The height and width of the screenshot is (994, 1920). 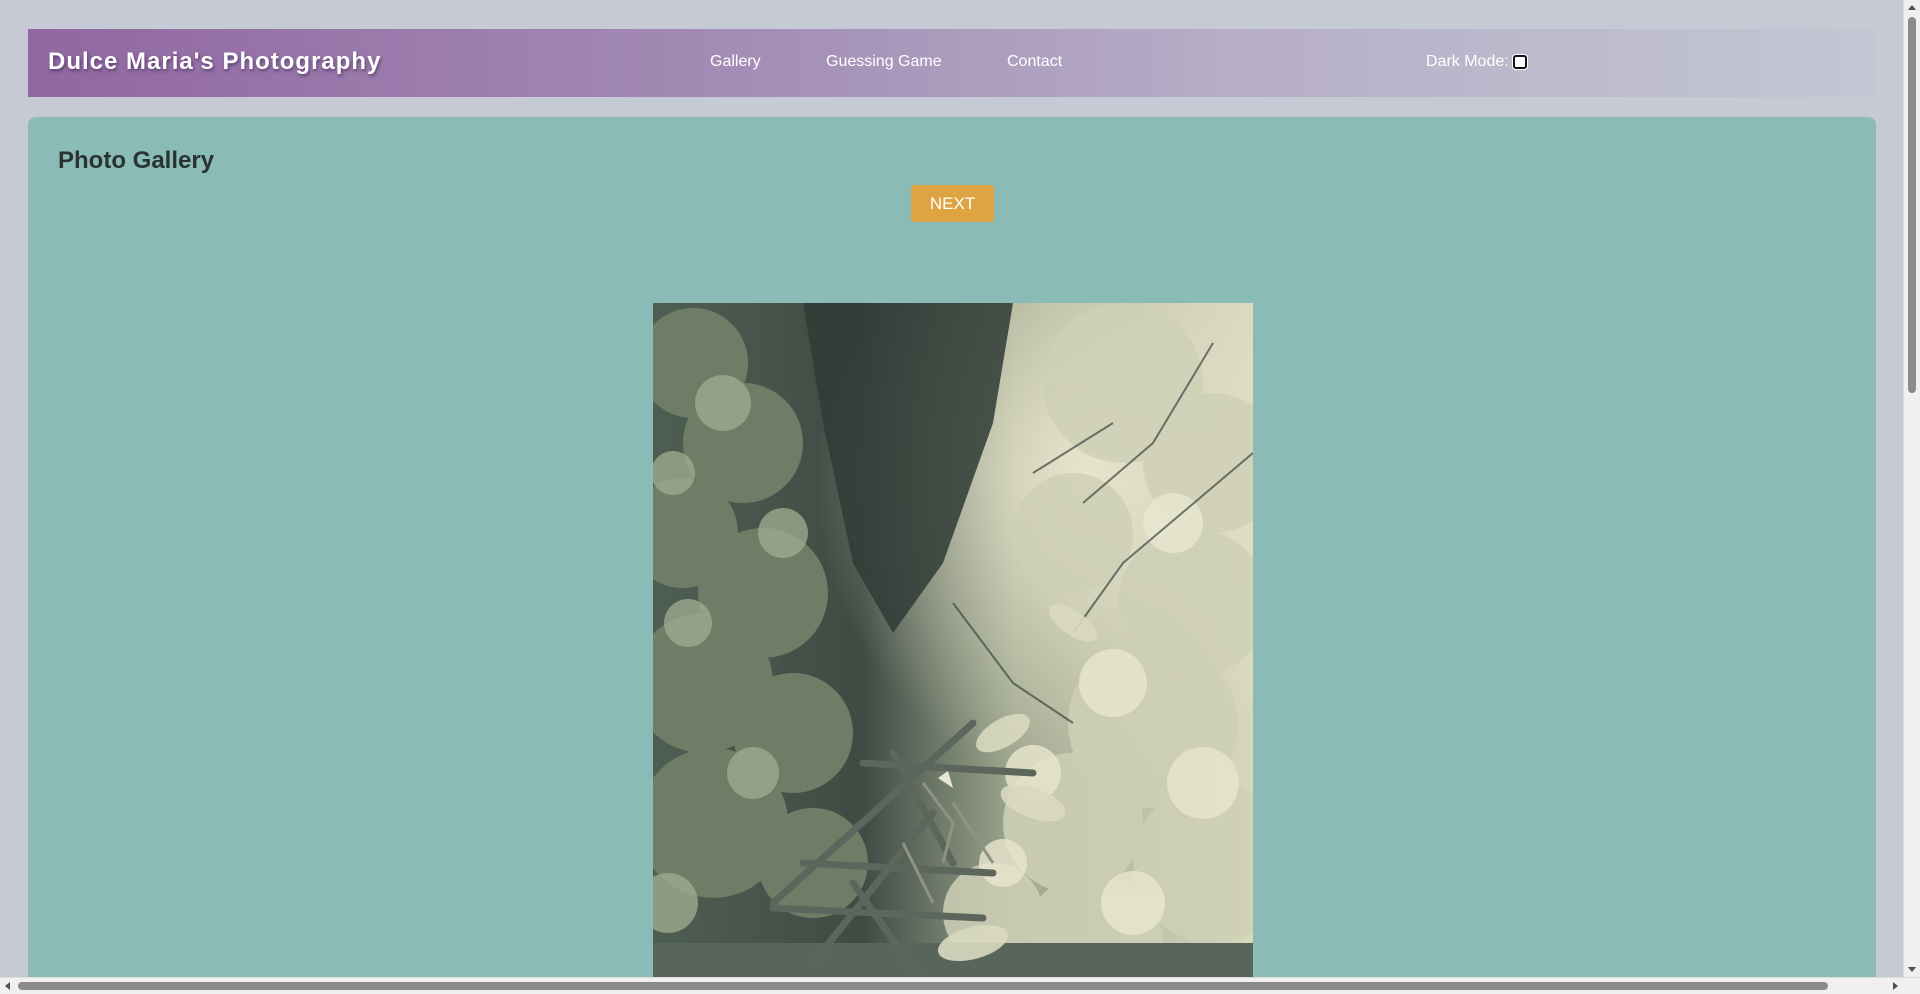 What do you see at coordinates (136, 160) in the screenshot?
I see `page-title: Photo Gallery` at bounding box center [136, 160].